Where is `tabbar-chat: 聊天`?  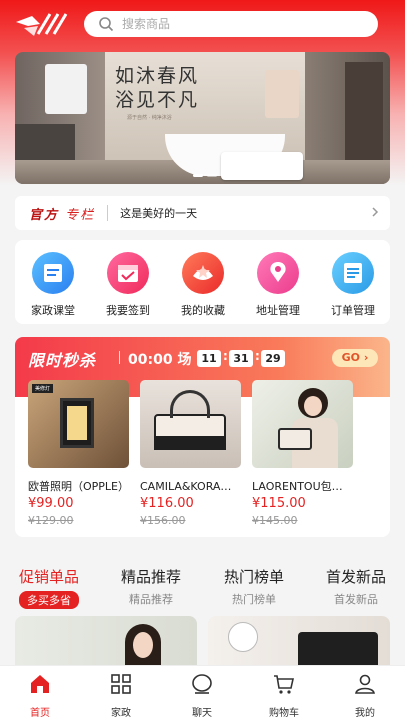 tabbar-chat: 聊天 is located at coordinates (202, 695).